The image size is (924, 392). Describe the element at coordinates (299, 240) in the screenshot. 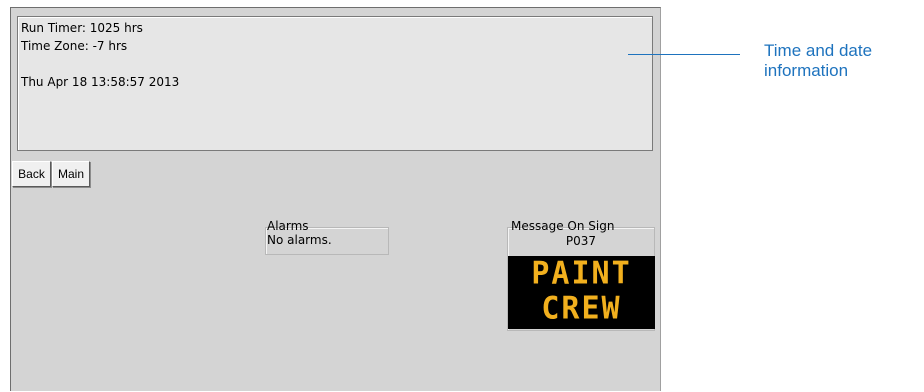

I see `alarms-status-text: No alarms.` at that location.